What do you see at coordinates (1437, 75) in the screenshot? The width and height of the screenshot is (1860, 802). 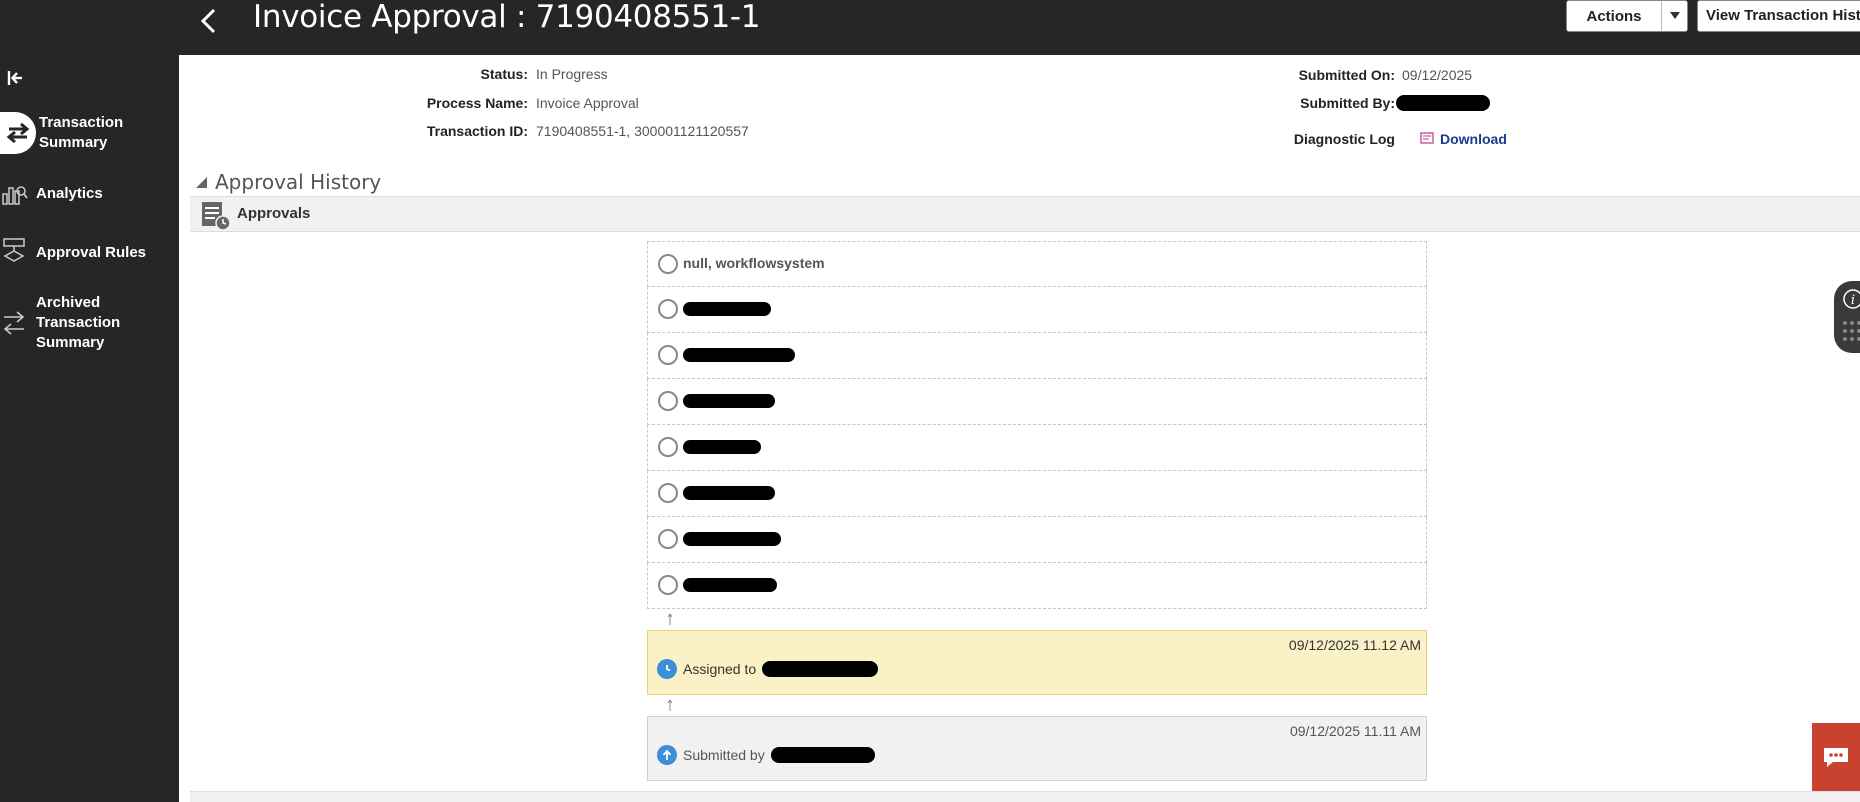 I see `submitted-on-value: 09/12/2025` at bounding box center [1437, 75].